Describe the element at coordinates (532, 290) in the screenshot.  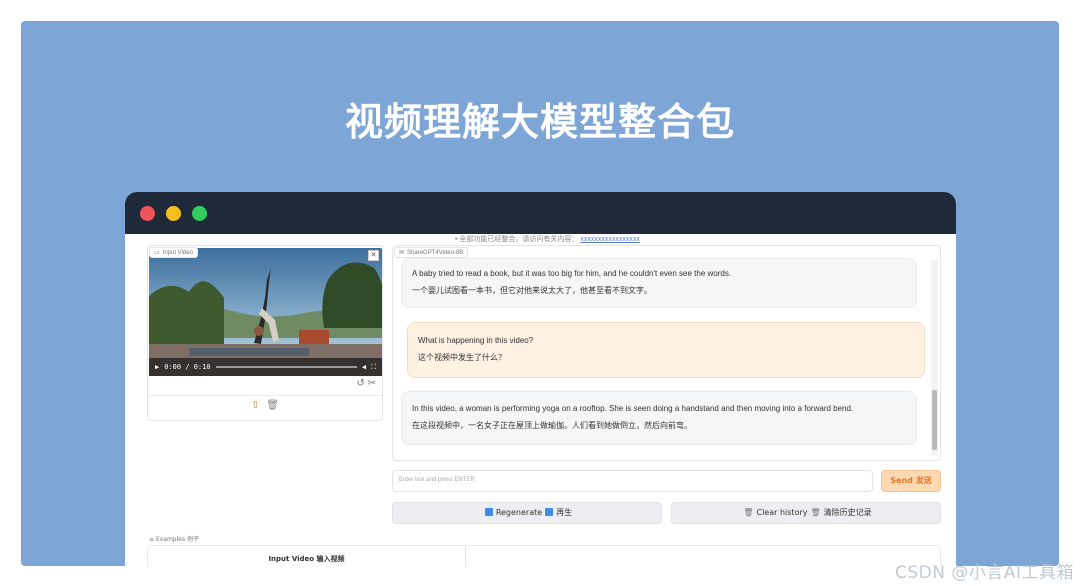
I see `message-zh: 一个婴儿试图看一本书，但它对他来说太大了，他甚至看不到文字。` at that location.